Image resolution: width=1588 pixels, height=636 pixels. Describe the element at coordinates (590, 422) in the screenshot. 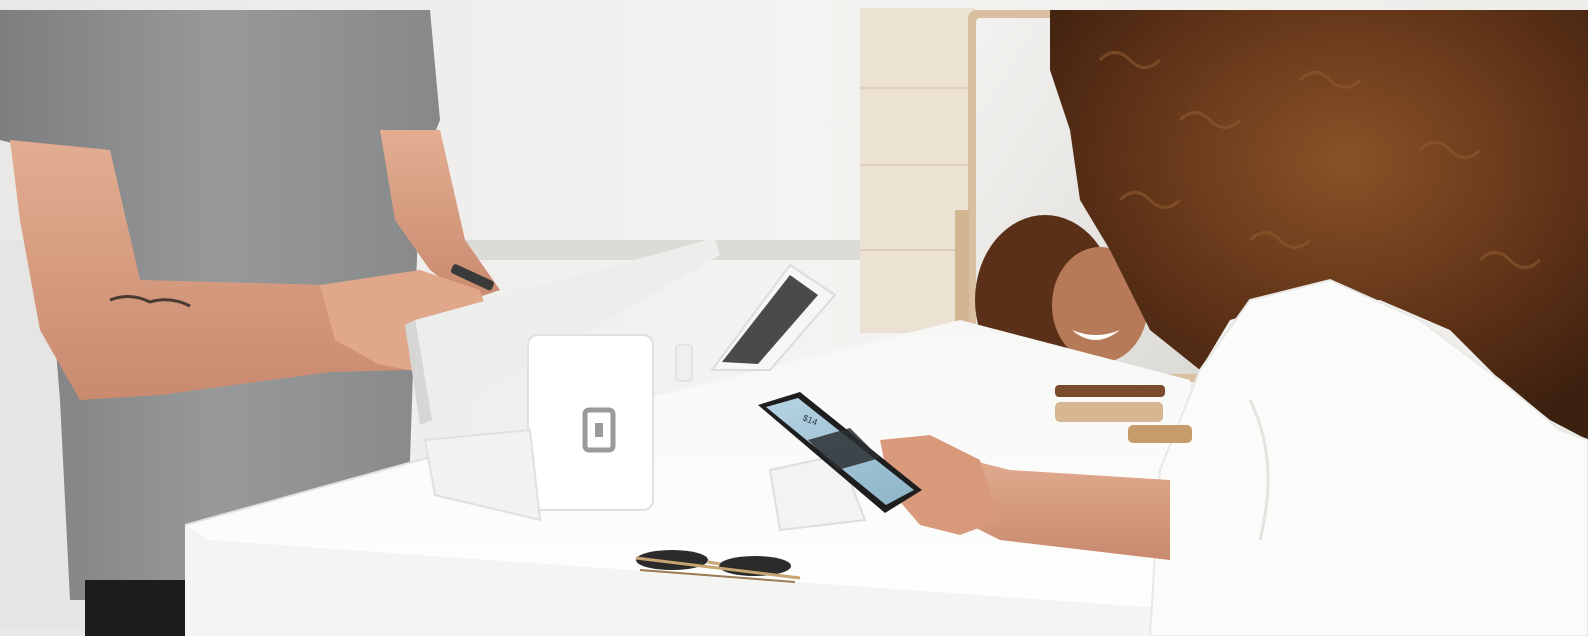

I see `pos-stand` at that location.